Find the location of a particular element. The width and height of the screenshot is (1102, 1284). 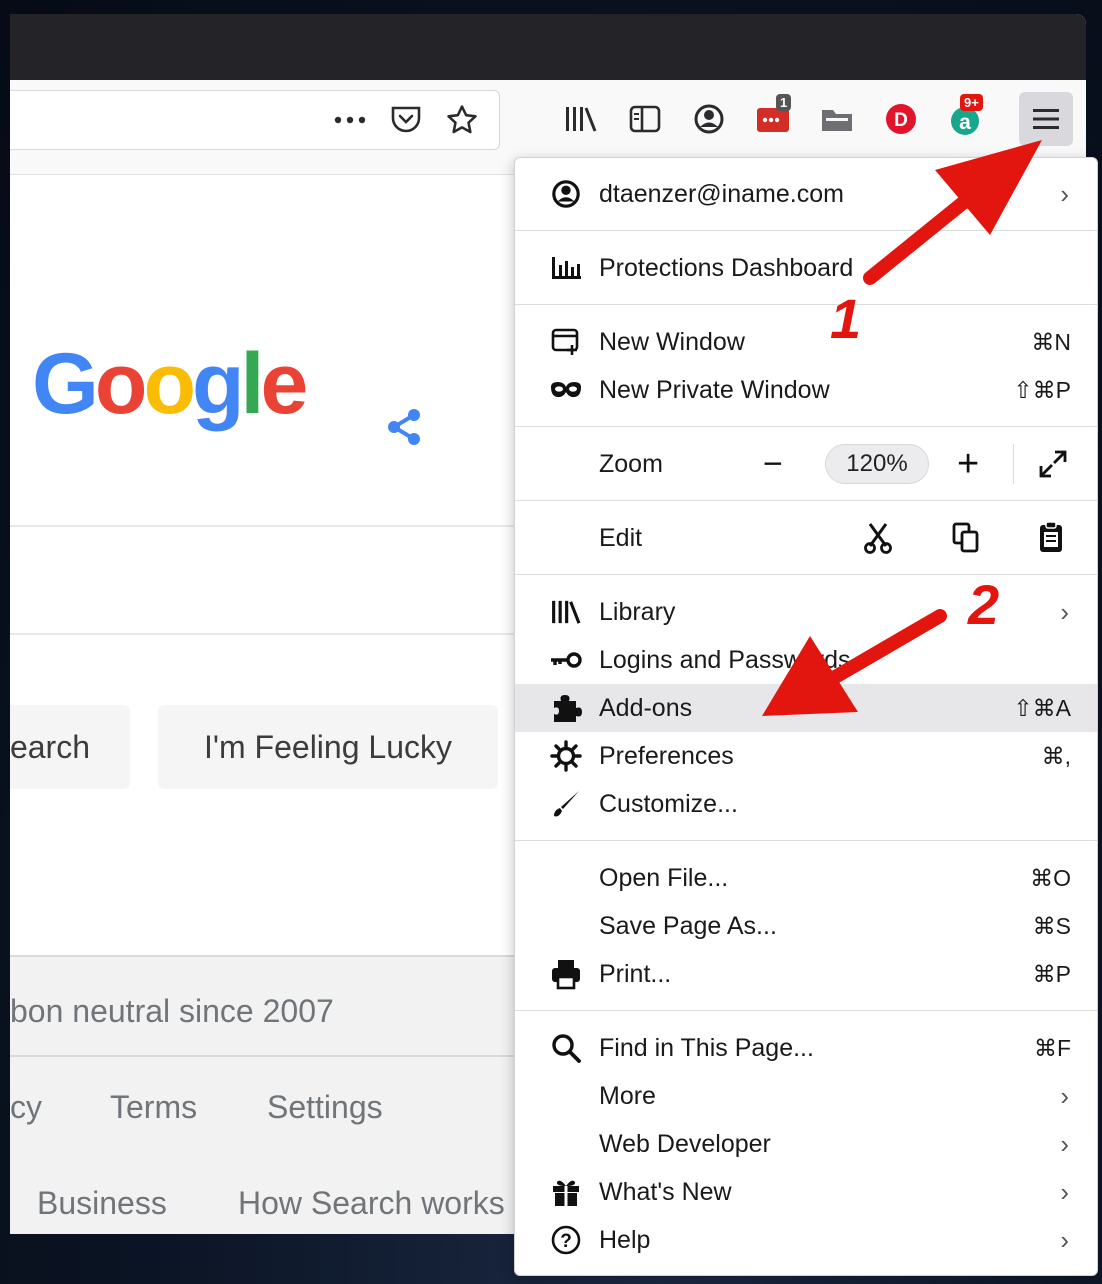

annotation-label-1: 1 is located at coordinates (846, 318).